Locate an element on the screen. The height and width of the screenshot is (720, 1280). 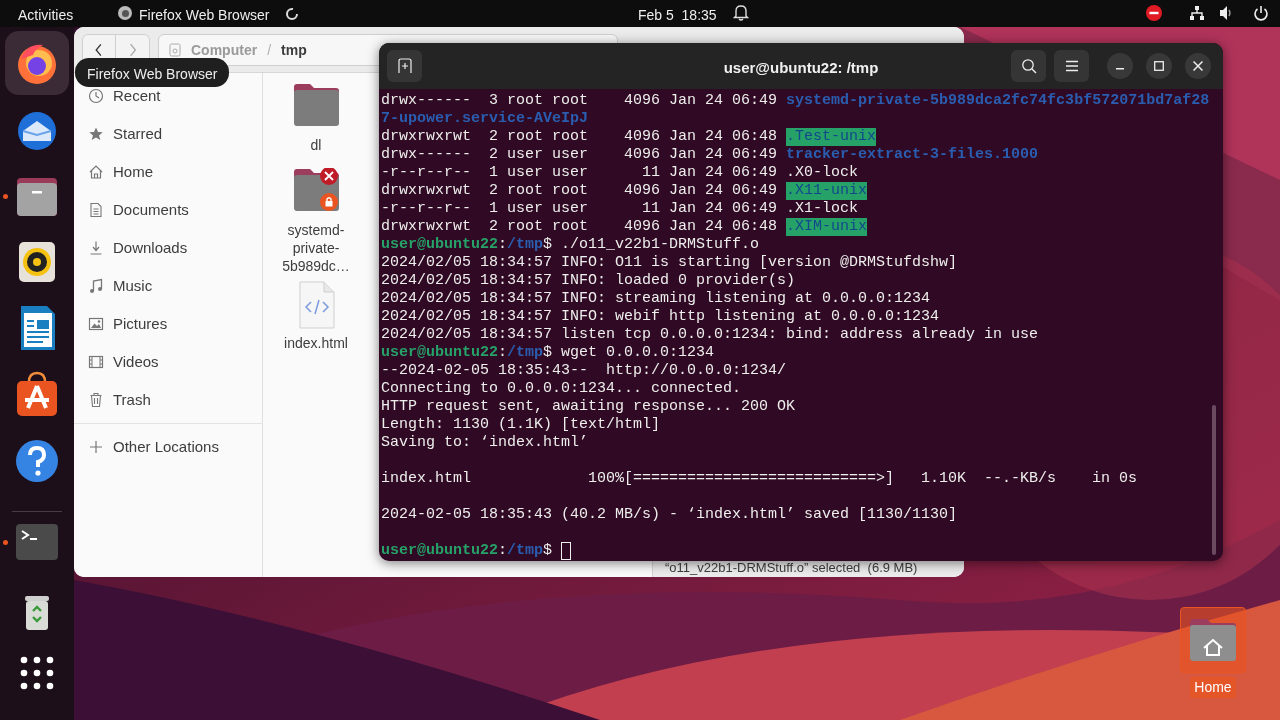
sidebar-item: Home is located at coordinates (168, 172).